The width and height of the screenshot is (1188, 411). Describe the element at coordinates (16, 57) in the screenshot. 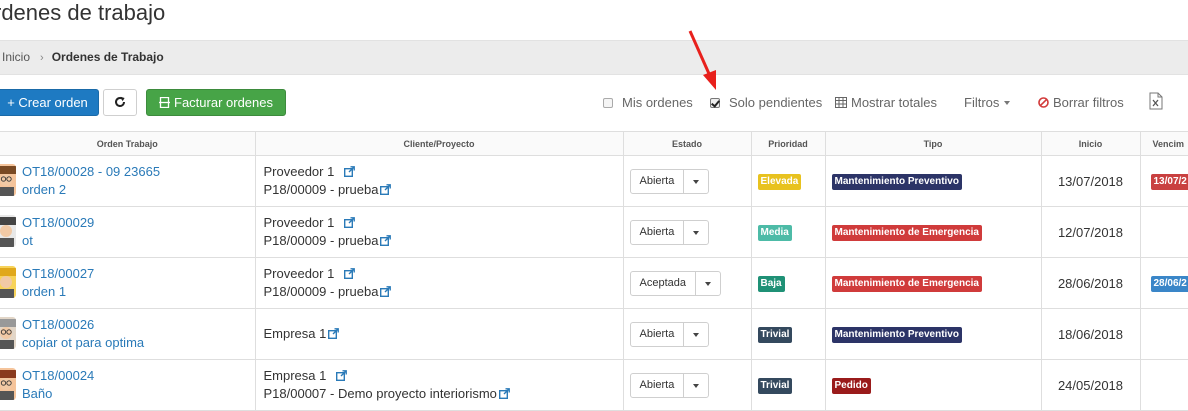

I see `breadcrumb-home: Inicio` at that location.